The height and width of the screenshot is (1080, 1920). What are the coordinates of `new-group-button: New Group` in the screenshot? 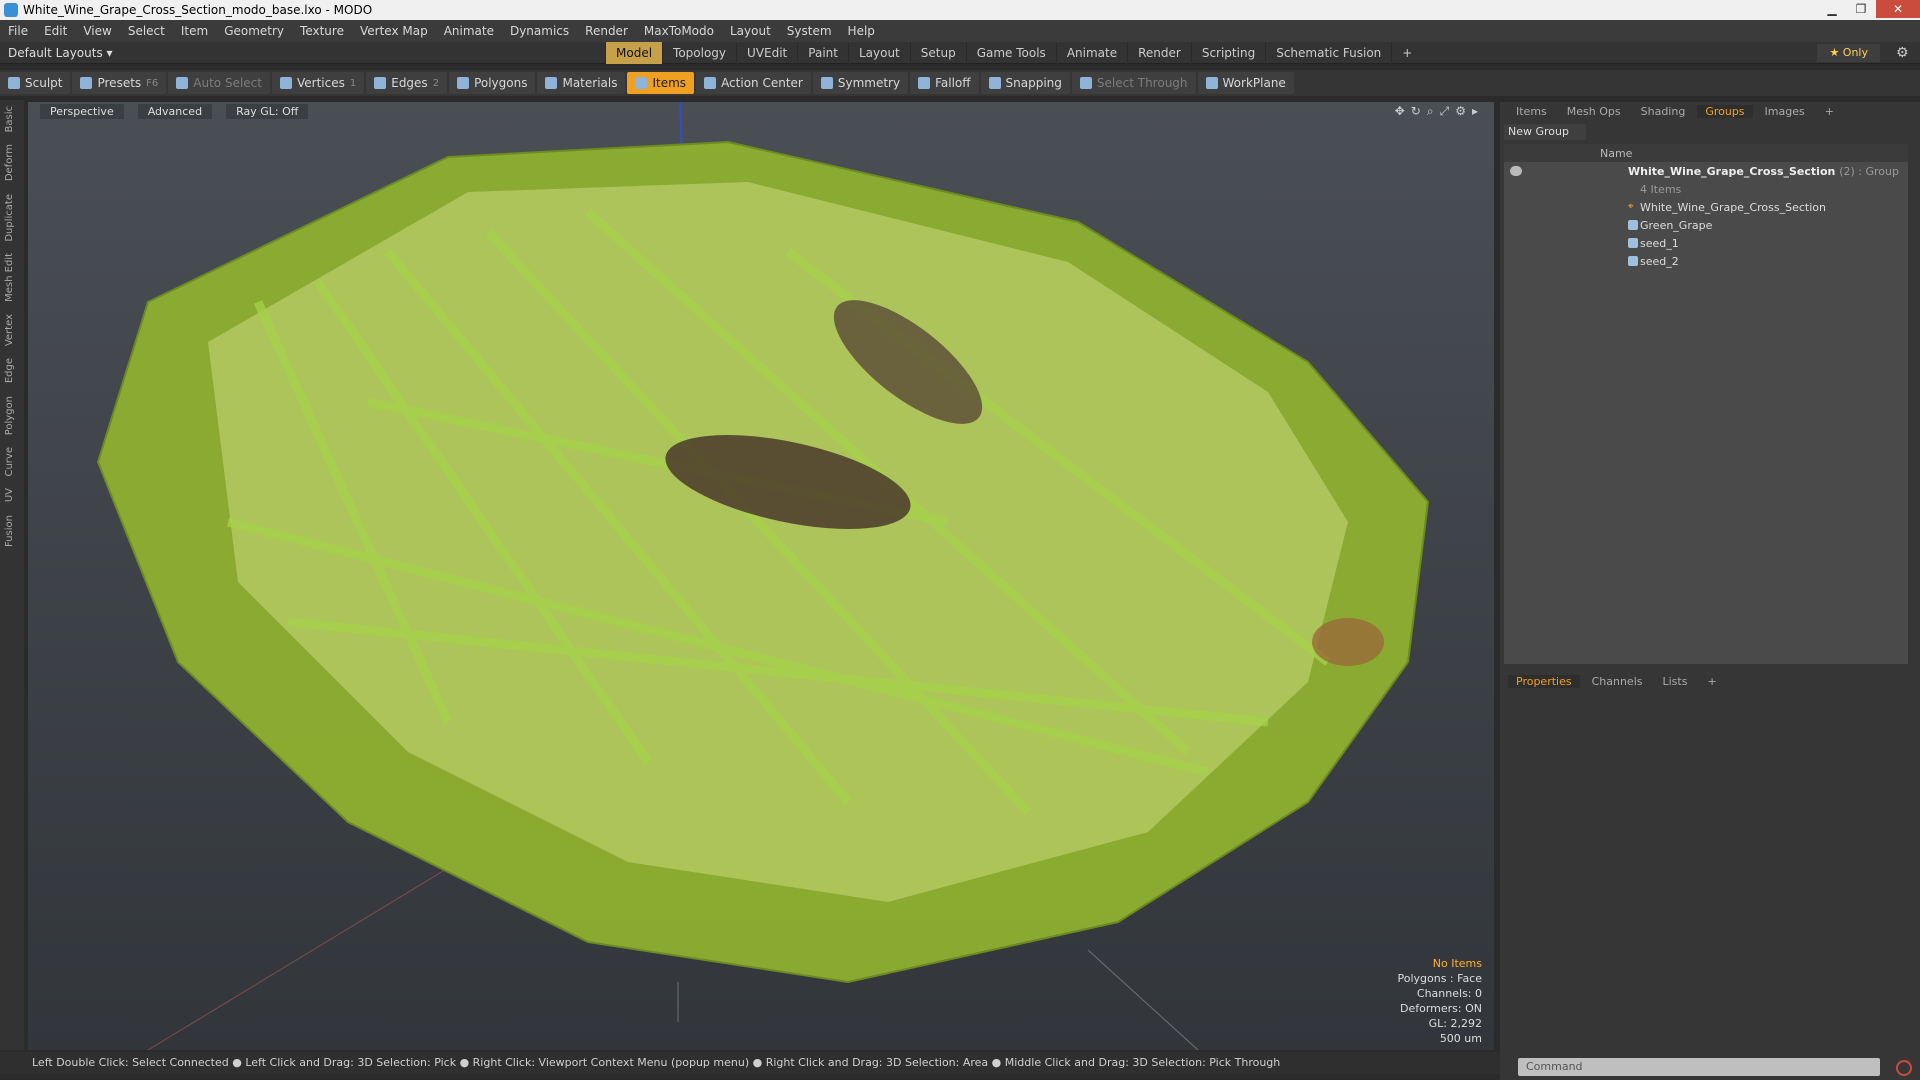 It's located at (1545, 132).